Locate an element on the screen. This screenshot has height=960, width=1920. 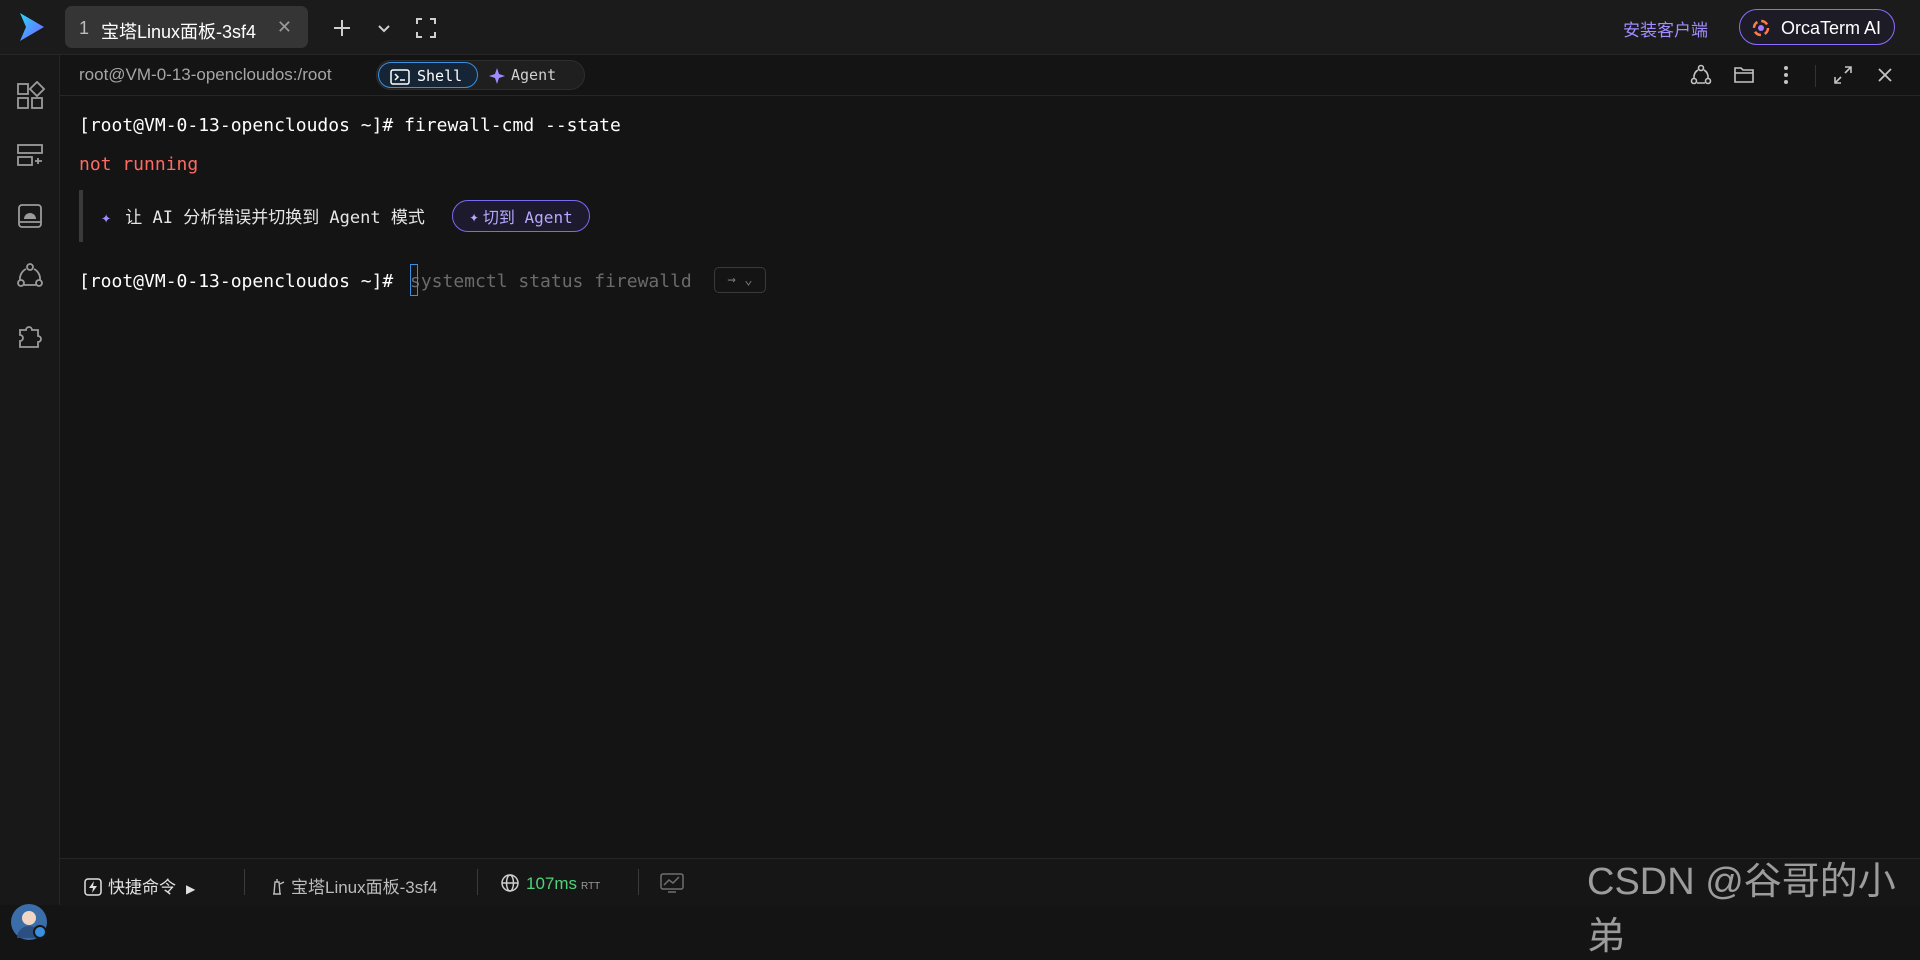
terminal-error-output: not running is located at coordinates (139, 164).